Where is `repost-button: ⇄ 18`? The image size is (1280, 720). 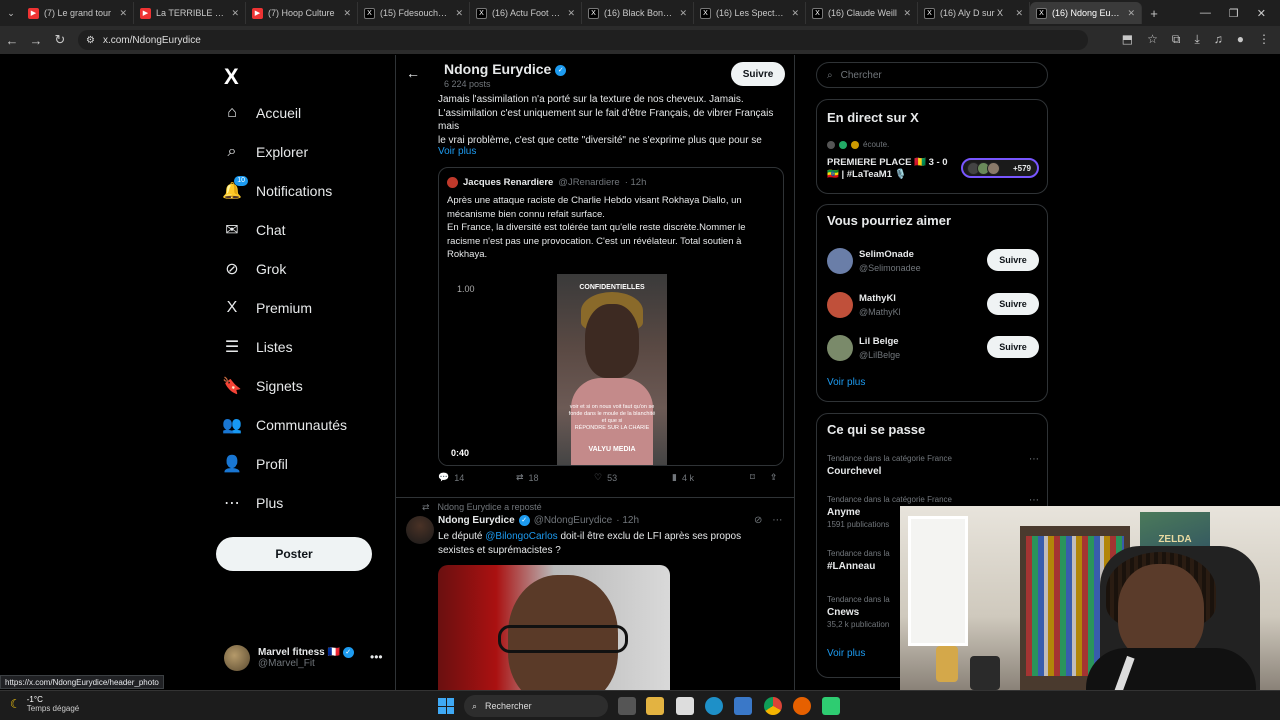 repost-button: ⇄ 18 is located at coordinates (527, 477).